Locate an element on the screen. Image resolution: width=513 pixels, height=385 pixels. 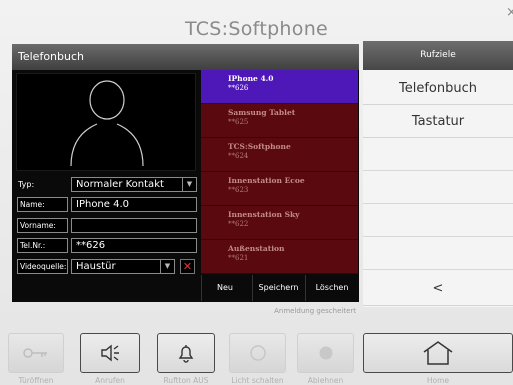
back-button: < is located at coordinates (438, 289).